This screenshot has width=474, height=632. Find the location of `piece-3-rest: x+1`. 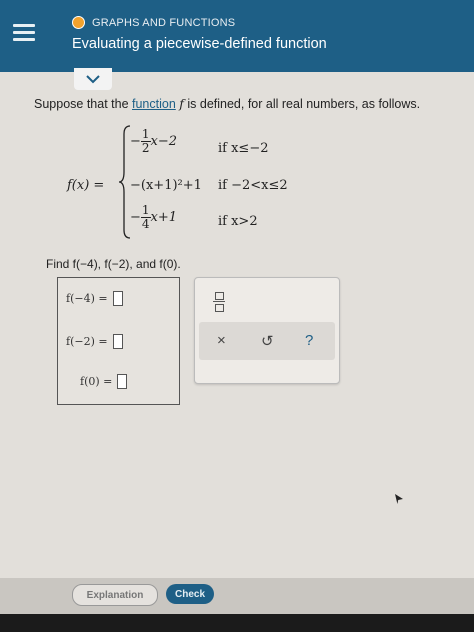

piece-3-rest: x+1 is located at coordinates (164, 217).